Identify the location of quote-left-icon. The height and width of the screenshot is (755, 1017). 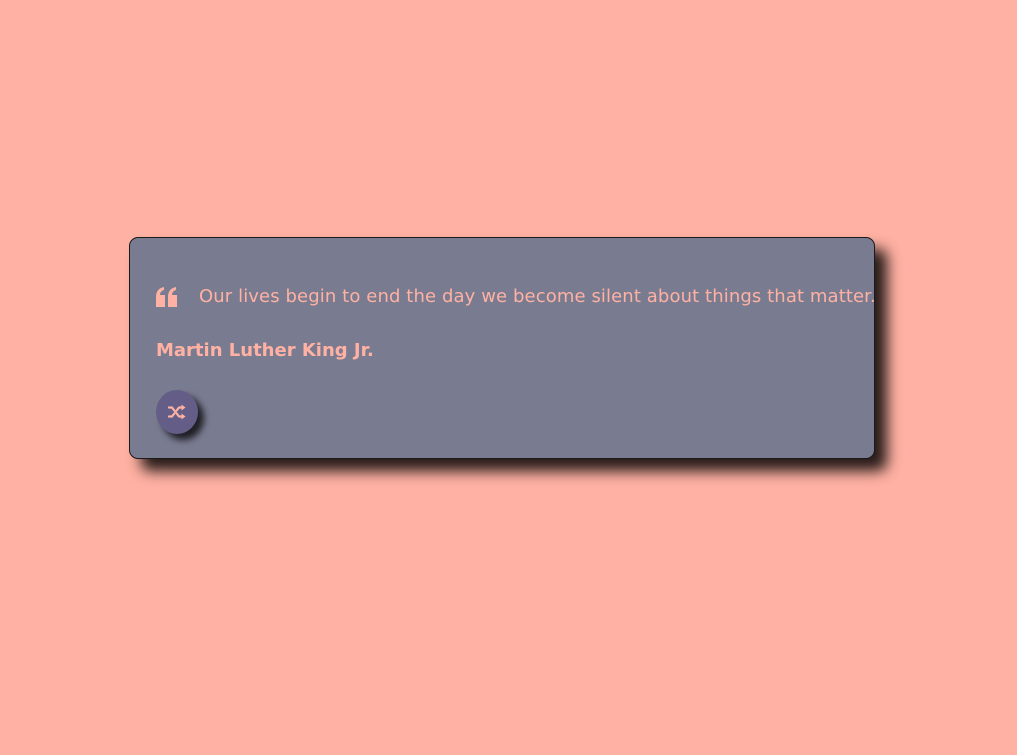
(167, 296).